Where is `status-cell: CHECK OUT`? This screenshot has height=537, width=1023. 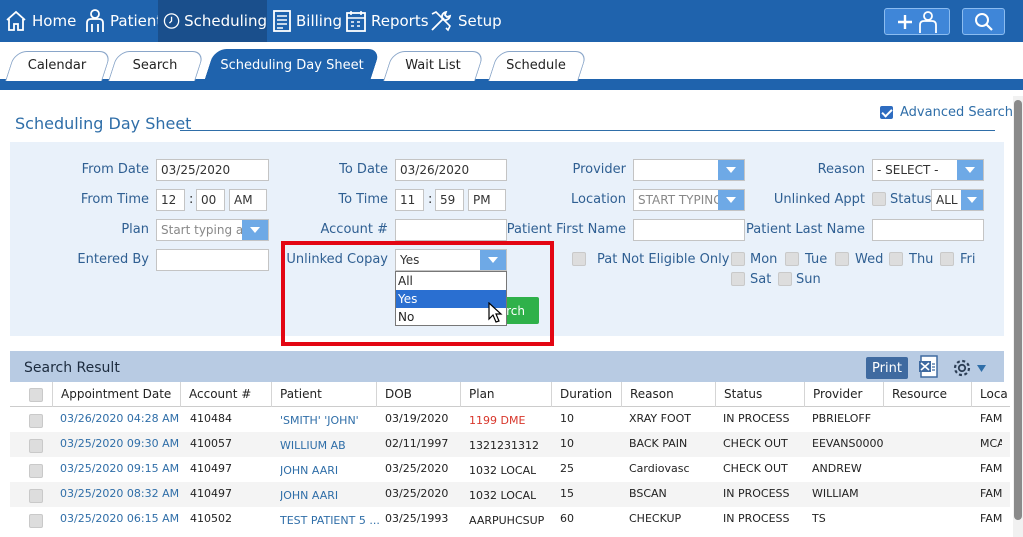
status-cell: CHECK OUT is located at coordinates (755, 468).